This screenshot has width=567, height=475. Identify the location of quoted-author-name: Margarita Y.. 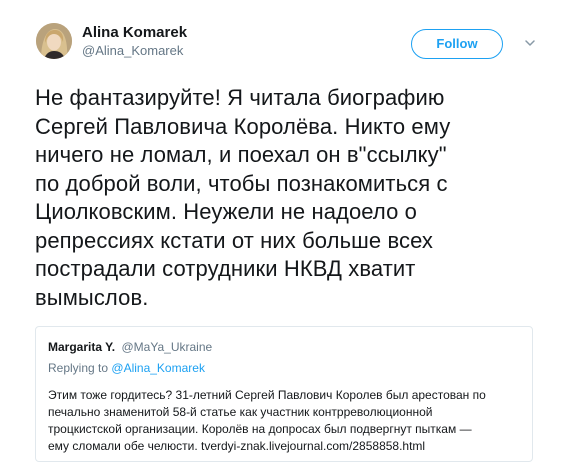
(82, 347).